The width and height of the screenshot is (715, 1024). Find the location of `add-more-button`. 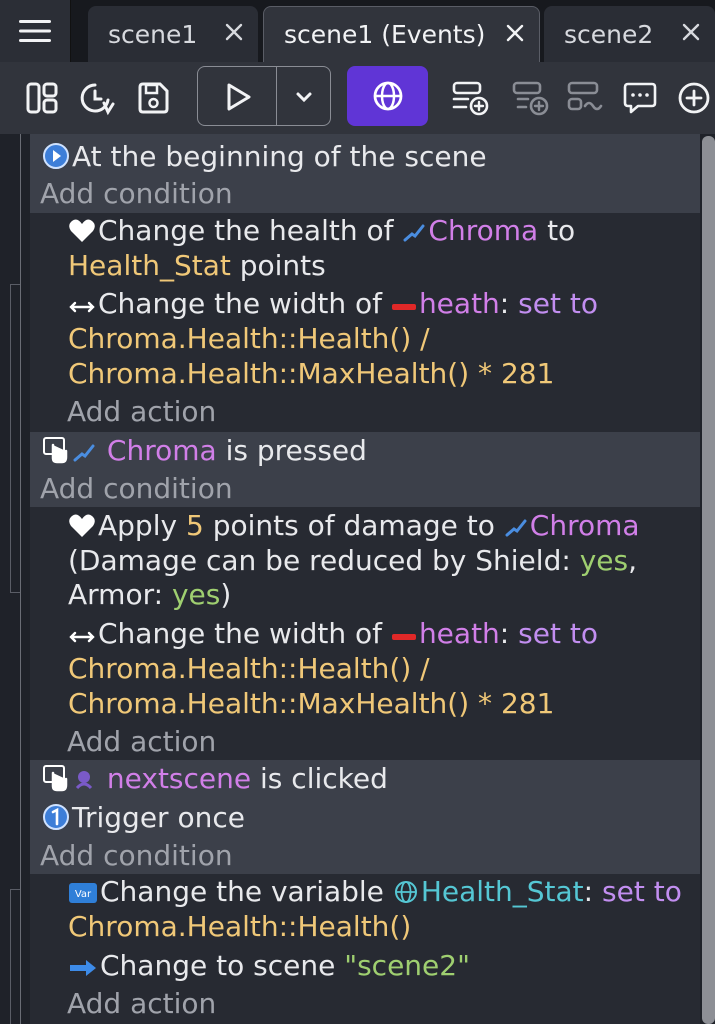

add-more-button is located at coordinates (694, 98).